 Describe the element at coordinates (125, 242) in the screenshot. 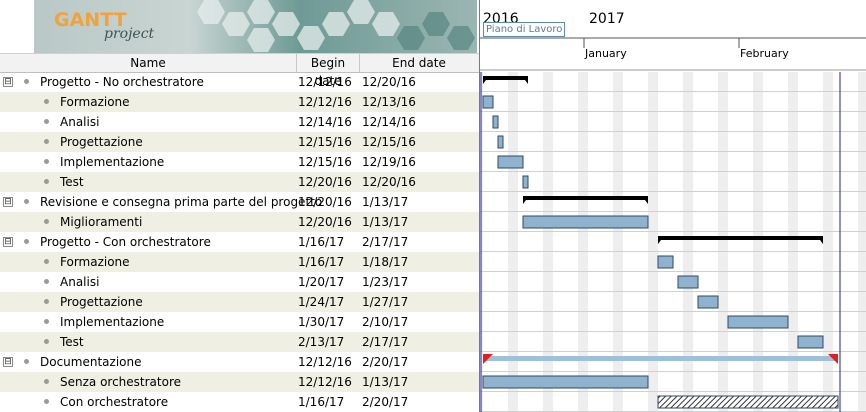

I see `task-name: Progetto - Con orchestratore` at that location.